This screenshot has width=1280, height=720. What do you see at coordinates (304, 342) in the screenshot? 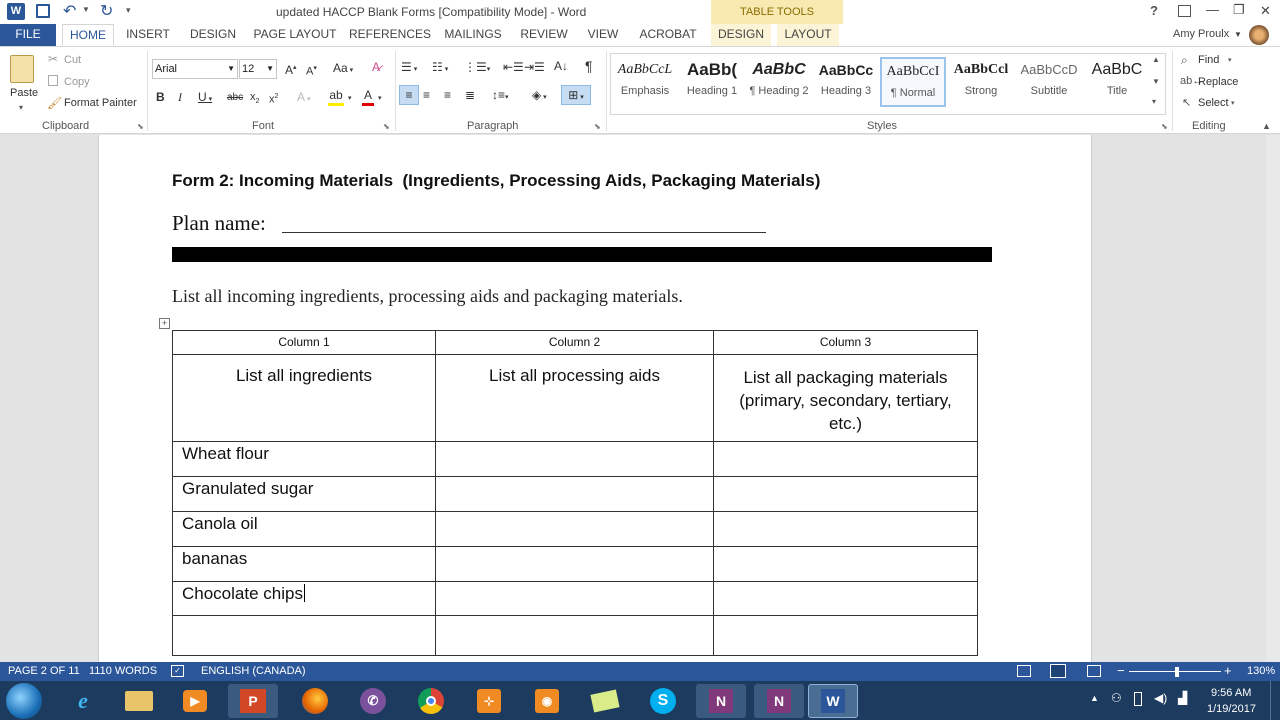
I see `table-cell: Column 1` at bounding box center [304, 342].